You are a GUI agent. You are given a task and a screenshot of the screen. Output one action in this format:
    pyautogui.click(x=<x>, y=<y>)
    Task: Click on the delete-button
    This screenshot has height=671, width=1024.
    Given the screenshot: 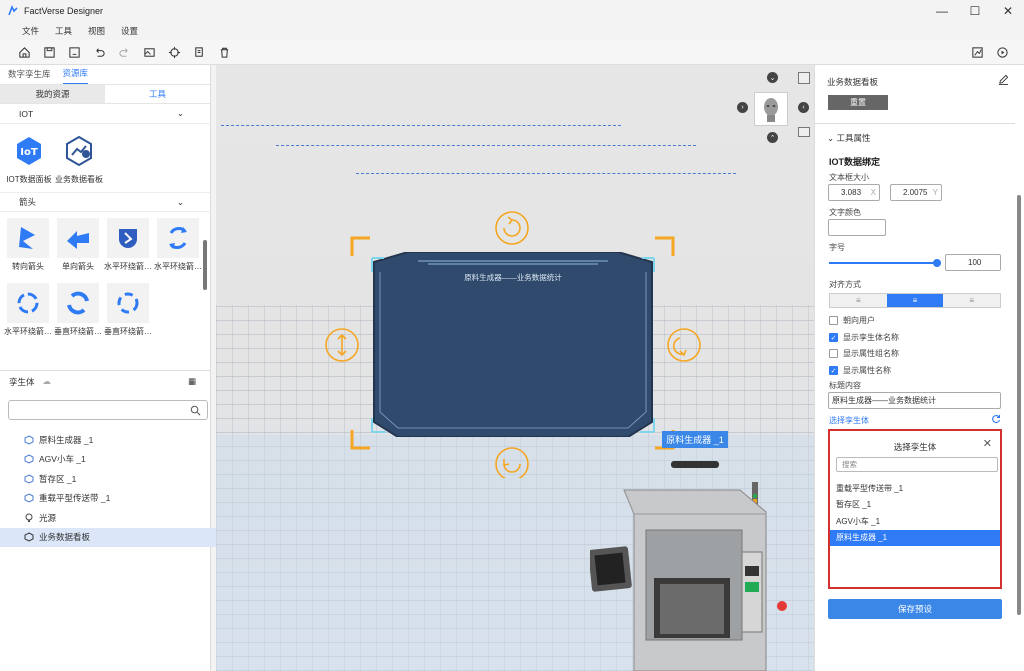 What is the action you would take?
    pyautogui.click(x=224, y=52)
    